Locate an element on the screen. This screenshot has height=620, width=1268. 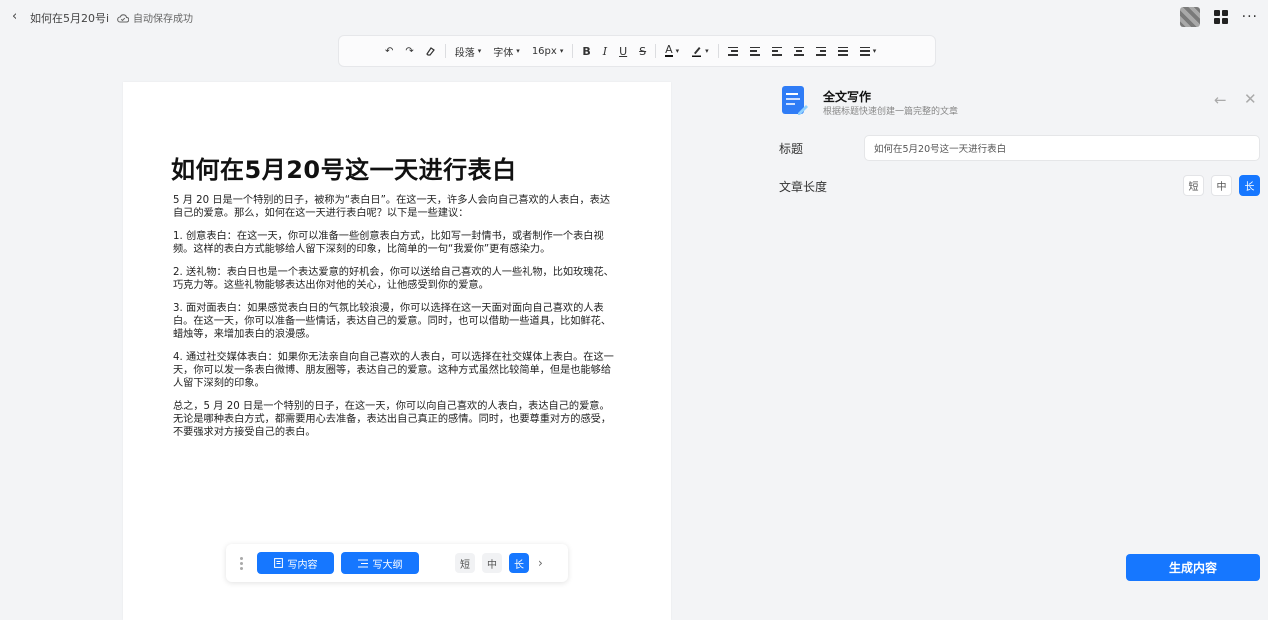
chevron-left-icon: ‹ is located at coordinates (14, 16).